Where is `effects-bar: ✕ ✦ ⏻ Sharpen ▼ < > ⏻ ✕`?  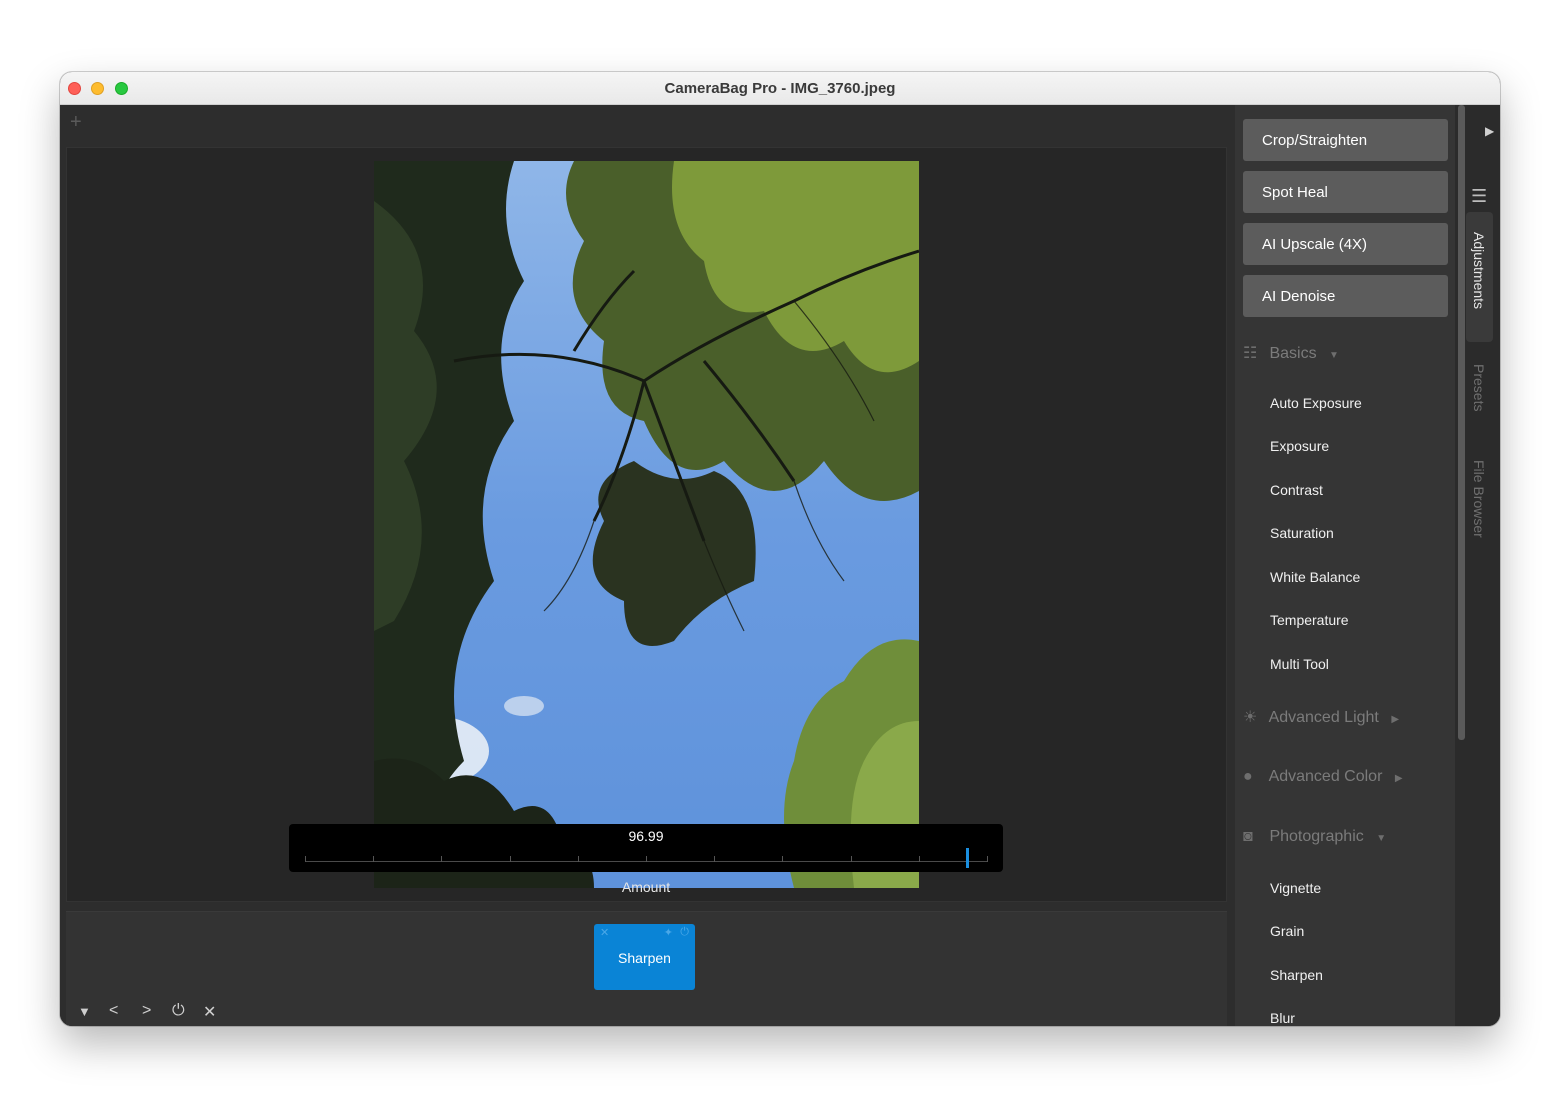
effects-bar: ✕ ✦ ⏻ Sharpen ▼ < > ⏻ ✕ is located at coordinates (646, 968).